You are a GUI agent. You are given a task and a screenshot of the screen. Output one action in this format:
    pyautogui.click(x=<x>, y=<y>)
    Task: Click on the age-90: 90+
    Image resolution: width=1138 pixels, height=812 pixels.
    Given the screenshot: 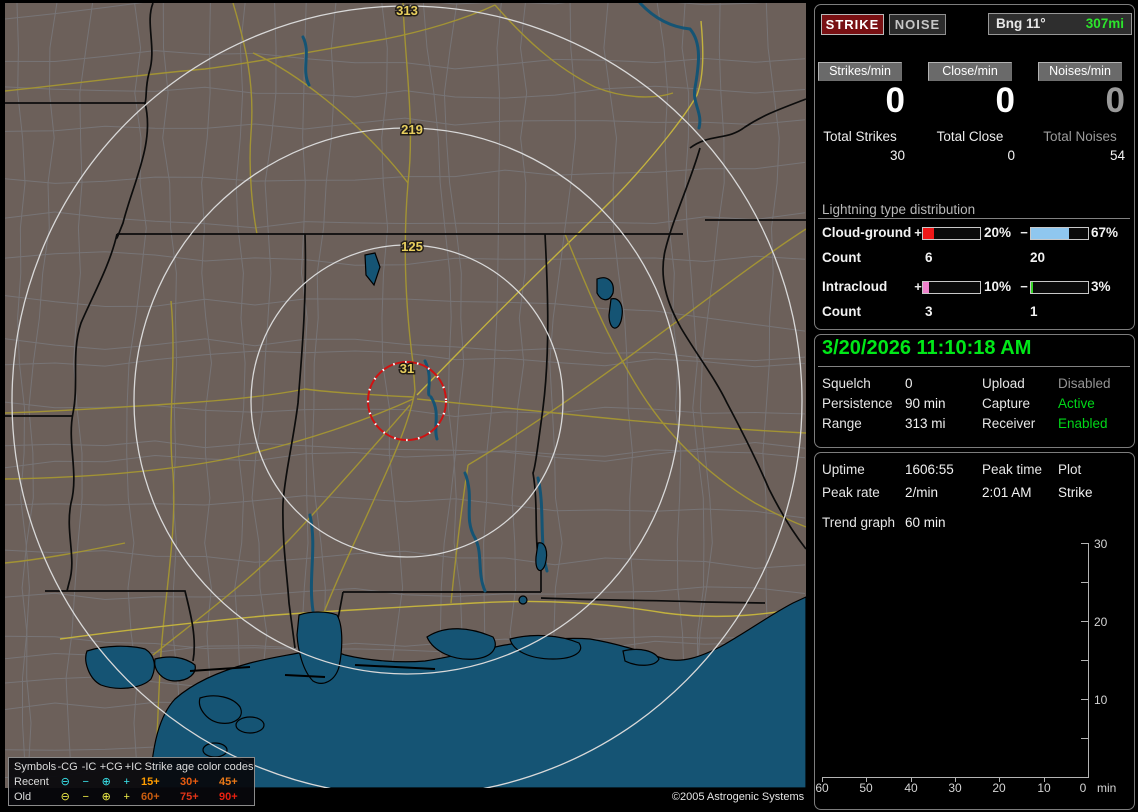 What is the action you would take?
    pyautogui.click(x=228, y=797)
    